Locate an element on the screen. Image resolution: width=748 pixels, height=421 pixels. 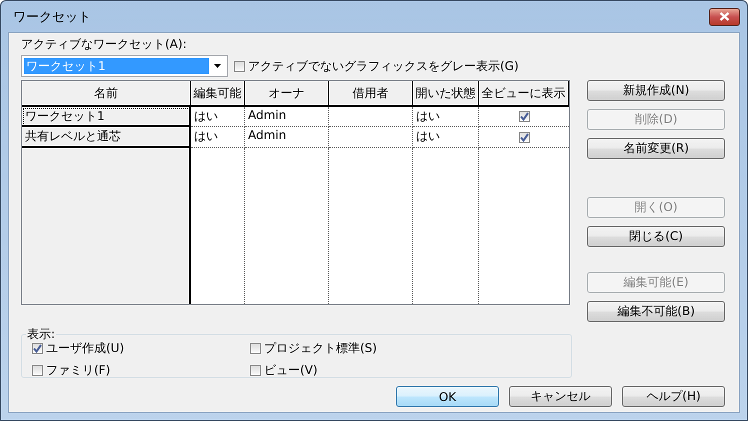
action-button: 名前変更(R) is located at coordinates (656, 148).